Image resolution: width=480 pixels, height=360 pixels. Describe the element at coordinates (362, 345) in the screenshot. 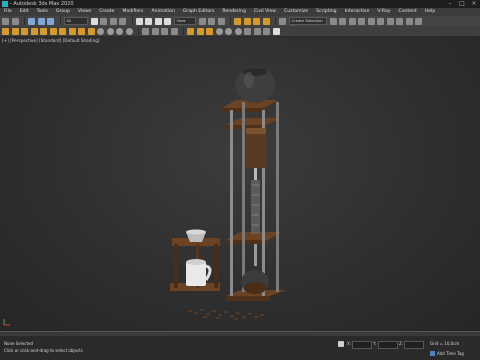

I see `x-coord-field` at that location.